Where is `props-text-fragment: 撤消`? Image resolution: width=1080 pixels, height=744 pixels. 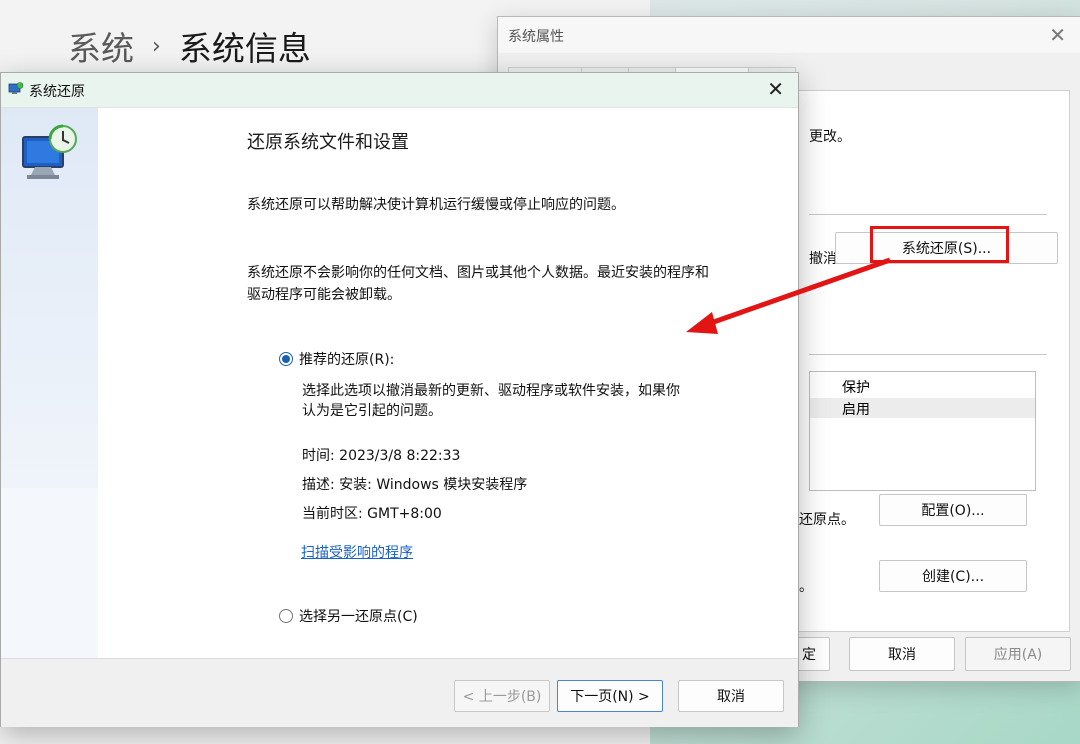 props-text-fragment: 撤消 is located at coordinates (823, 259).